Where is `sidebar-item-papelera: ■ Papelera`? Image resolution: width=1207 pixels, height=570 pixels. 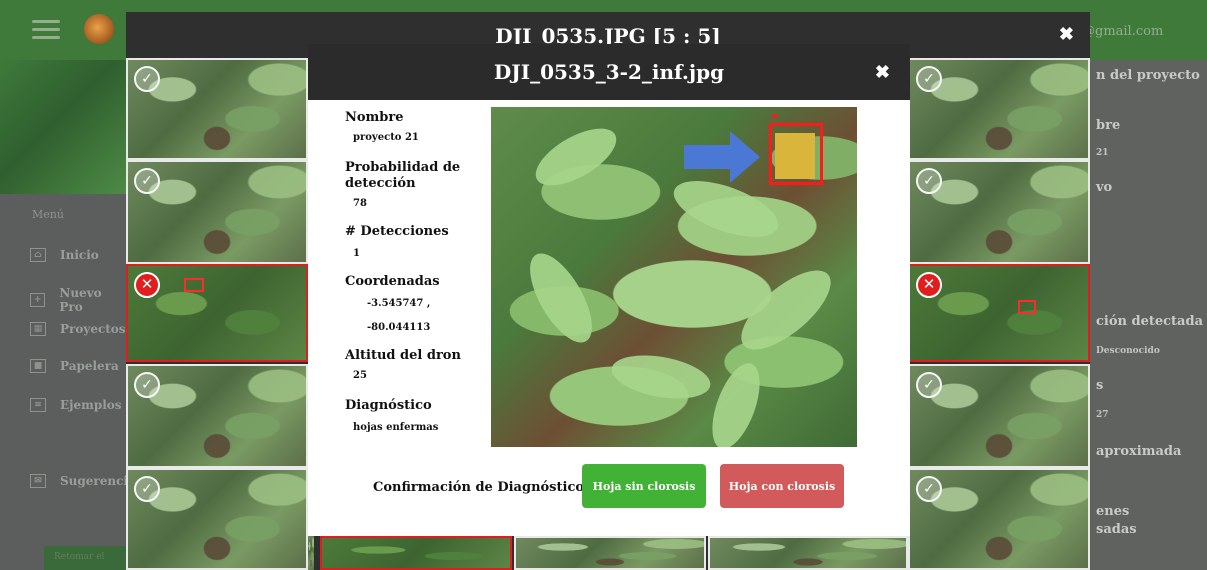
sidebar-item-papelera: ■ Papelera is located at coordinates (74, 366).